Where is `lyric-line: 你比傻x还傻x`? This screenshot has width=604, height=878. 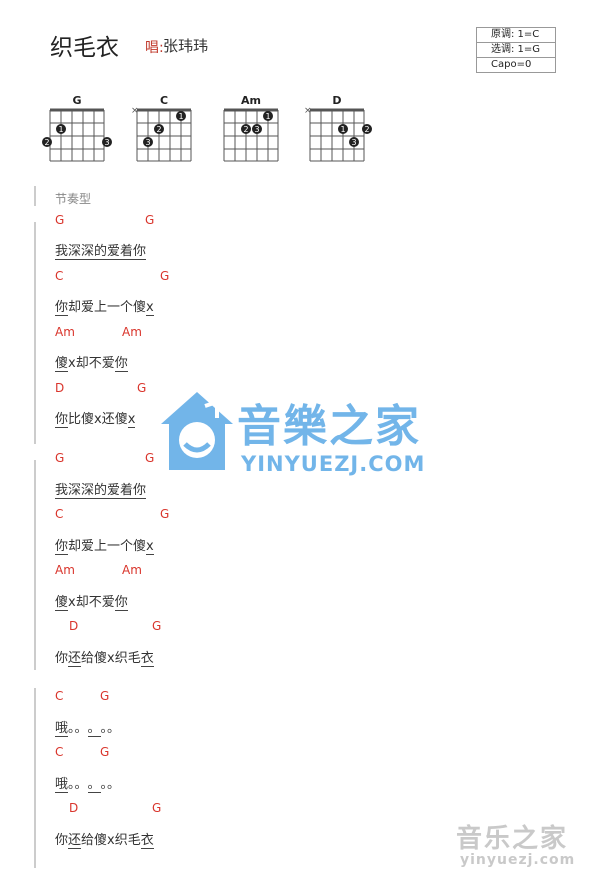
lyric-line: 你比傻x还傻x is located at coordinates (95, 418).